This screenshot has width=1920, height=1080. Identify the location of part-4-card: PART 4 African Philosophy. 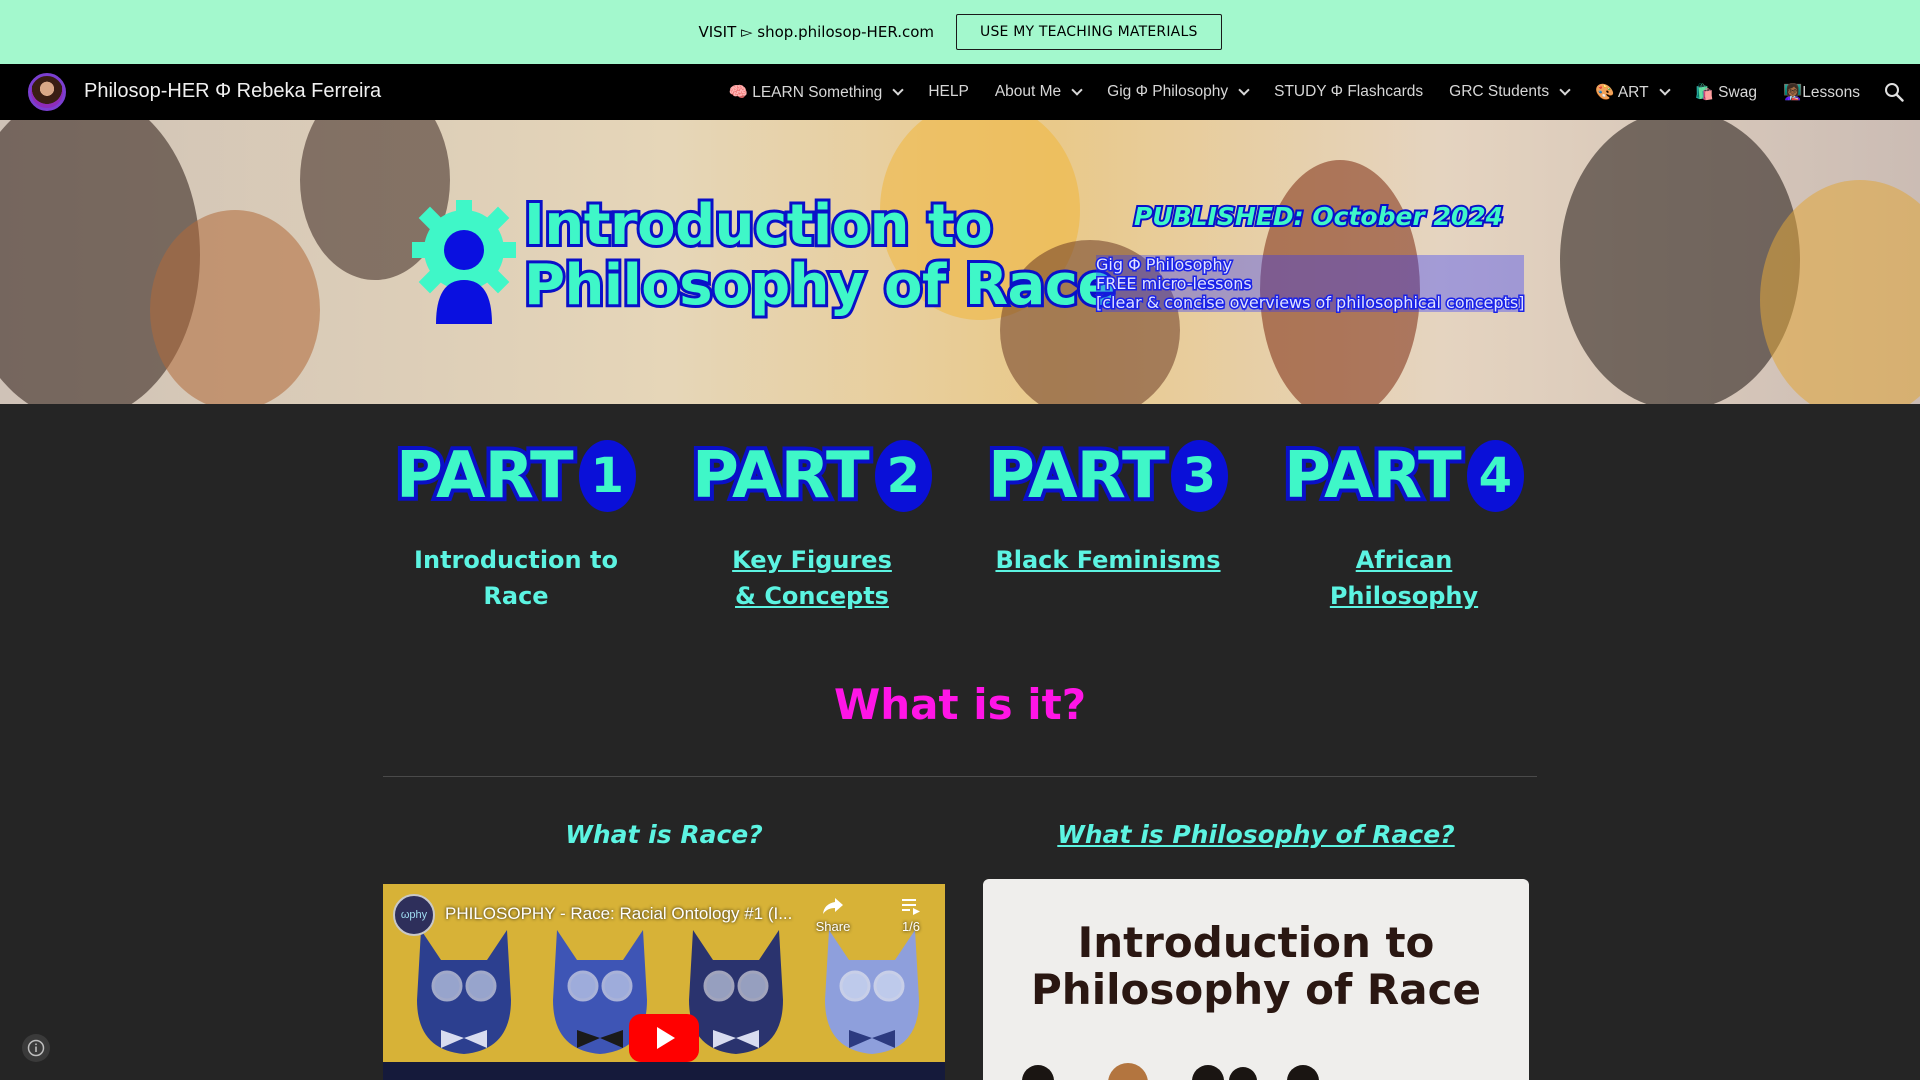
(1402, 525).